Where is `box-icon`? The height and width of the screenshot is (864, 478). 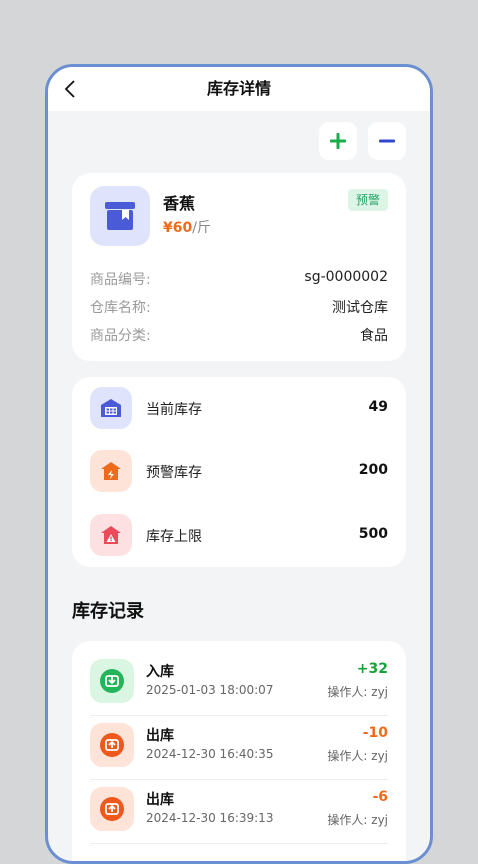
box-icon is located at coordinates (120, 216).